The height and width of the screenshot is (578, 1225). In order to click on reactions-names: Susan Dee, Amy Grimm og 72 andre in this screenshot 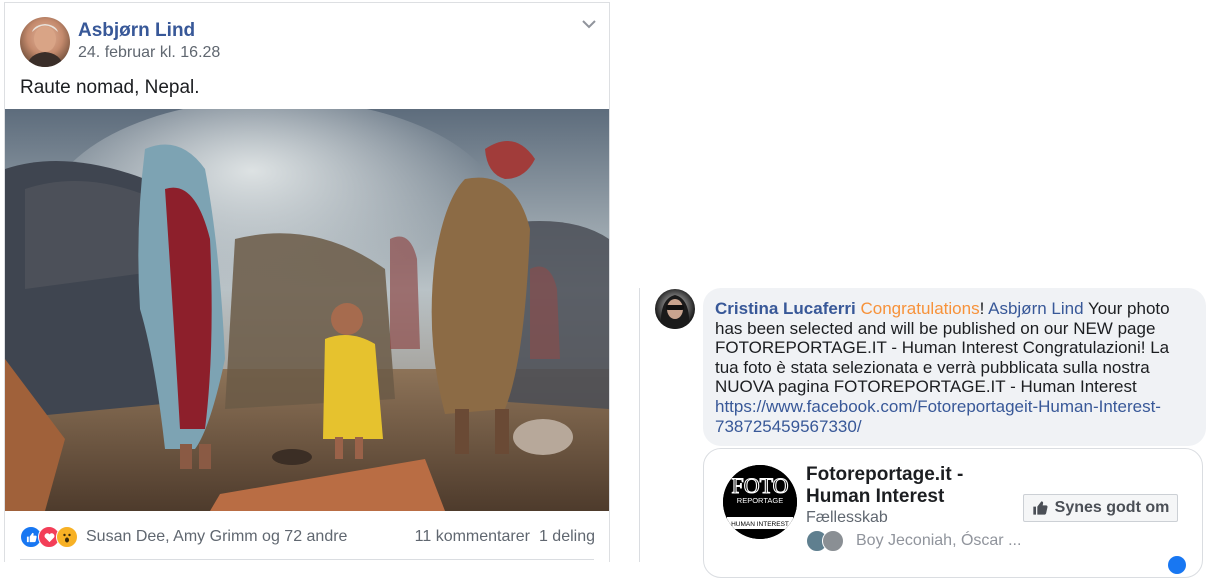, I will do `click(216, 537)`.